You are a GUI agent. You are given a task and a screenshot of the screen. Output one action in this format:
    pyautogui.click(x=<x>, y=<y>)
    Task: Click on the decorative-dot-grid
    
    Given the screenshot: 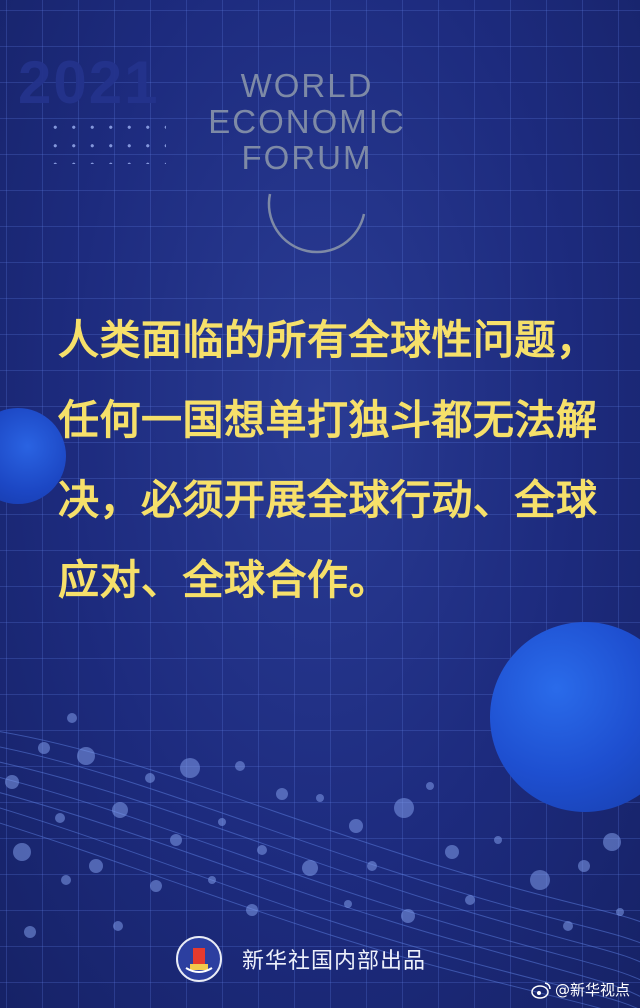 What is the action you would take?
    pyautogui.click(x=106, y=141)
    